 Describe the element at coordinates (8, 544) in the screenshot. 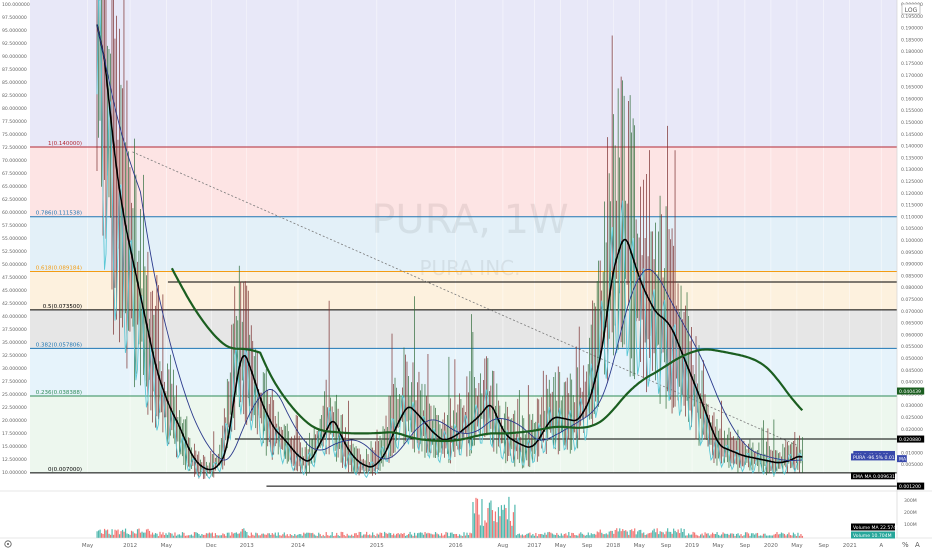

I see `settings-icon` at that location.